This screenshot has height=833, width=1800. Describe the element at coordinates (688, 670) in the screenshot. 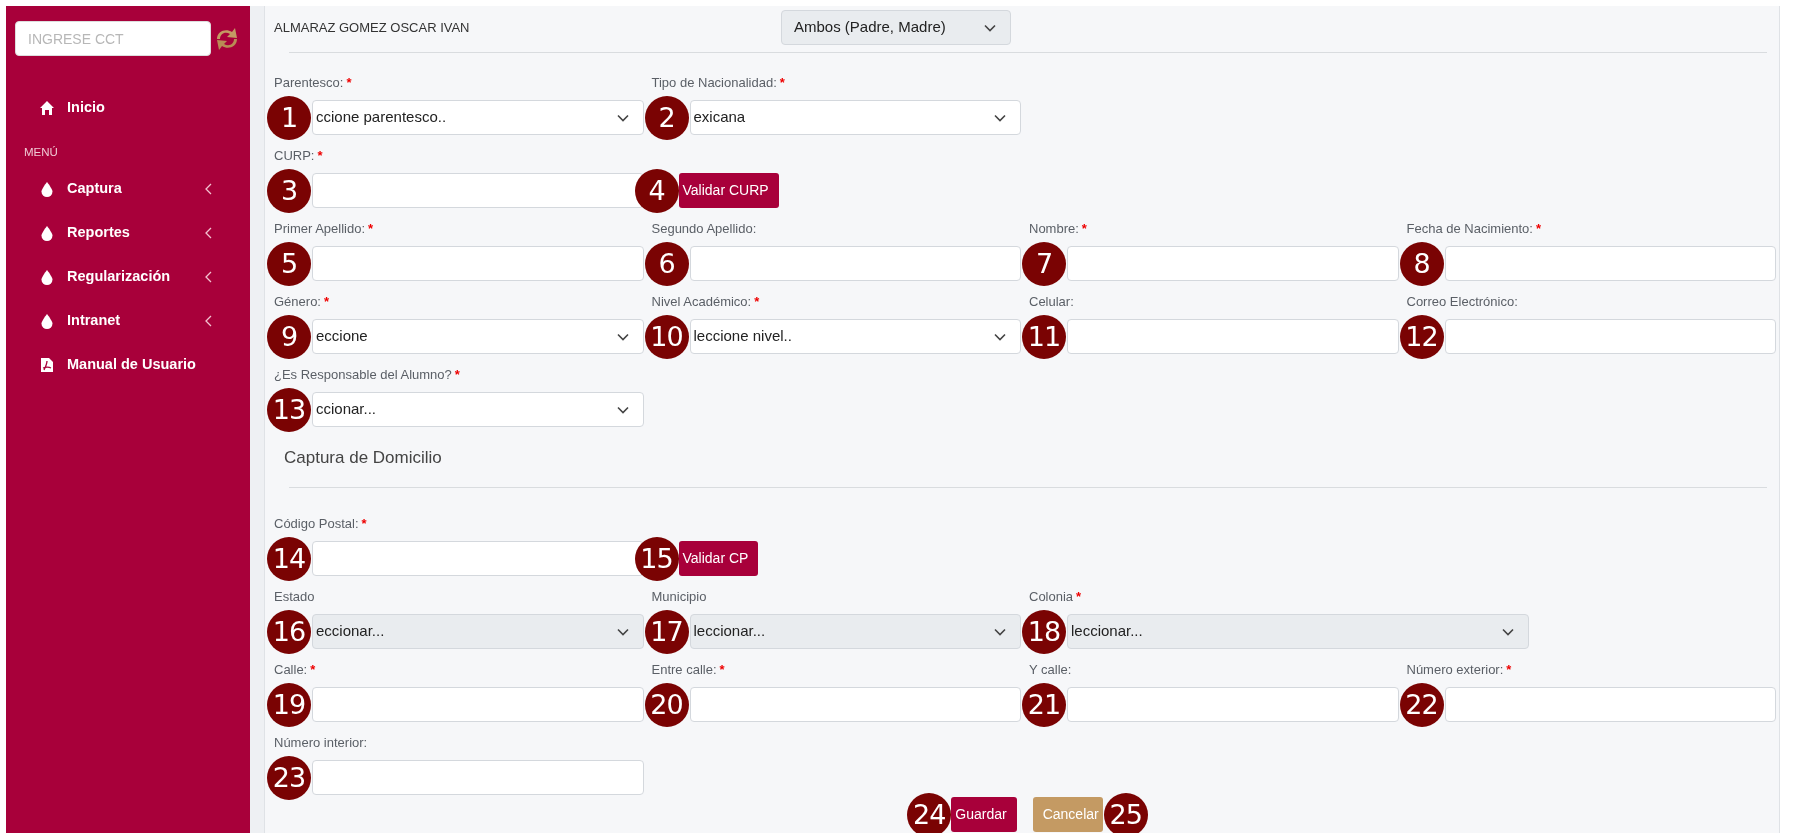

I see `field-label: Entre calle: *` at that location.